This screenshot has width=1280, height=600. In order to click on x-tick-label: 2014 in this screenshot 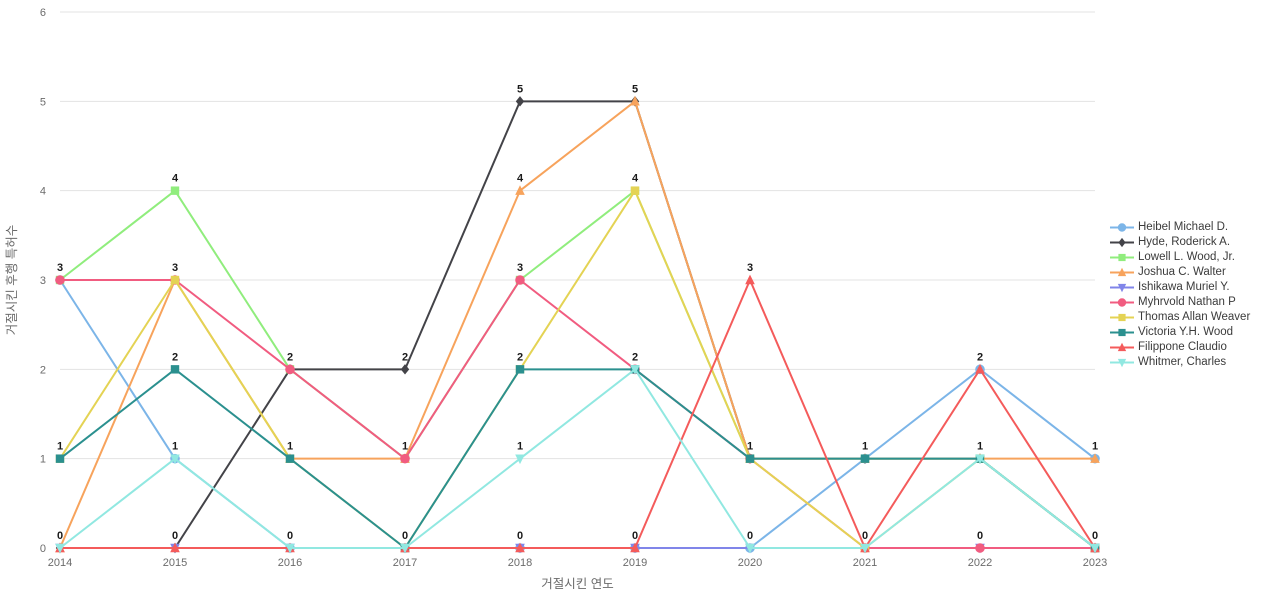, I will do `click(60, 563)`.